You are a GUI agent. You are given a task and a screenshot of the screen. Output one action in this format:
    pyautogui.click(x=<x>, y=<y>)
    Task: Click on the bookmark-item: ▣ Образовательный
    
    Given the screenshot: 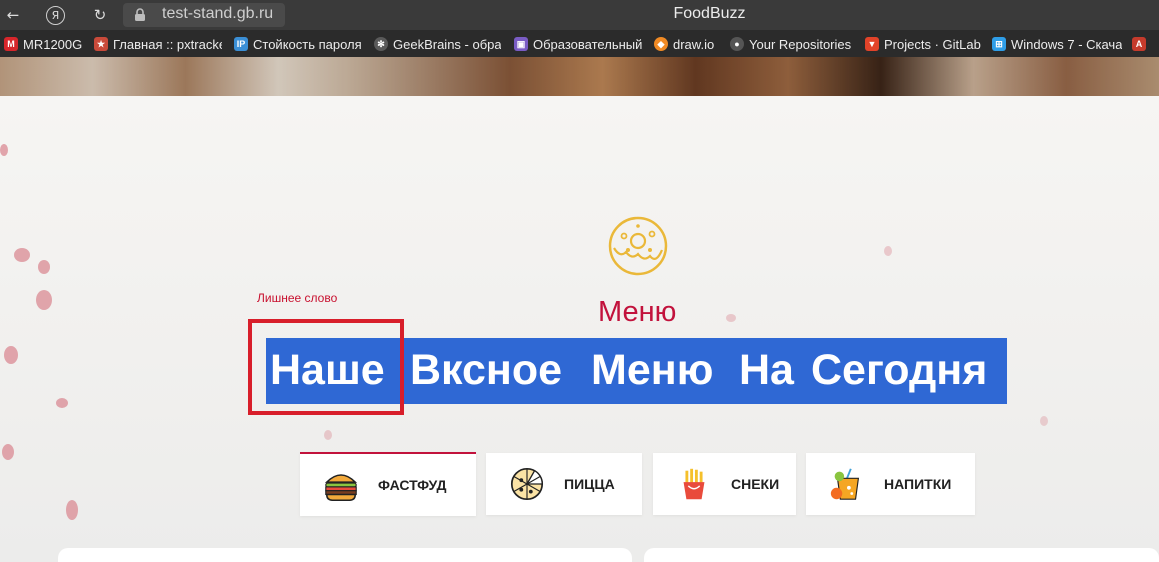 What is the action you would take?
    pyautogui.click(x=578, y=44)
    